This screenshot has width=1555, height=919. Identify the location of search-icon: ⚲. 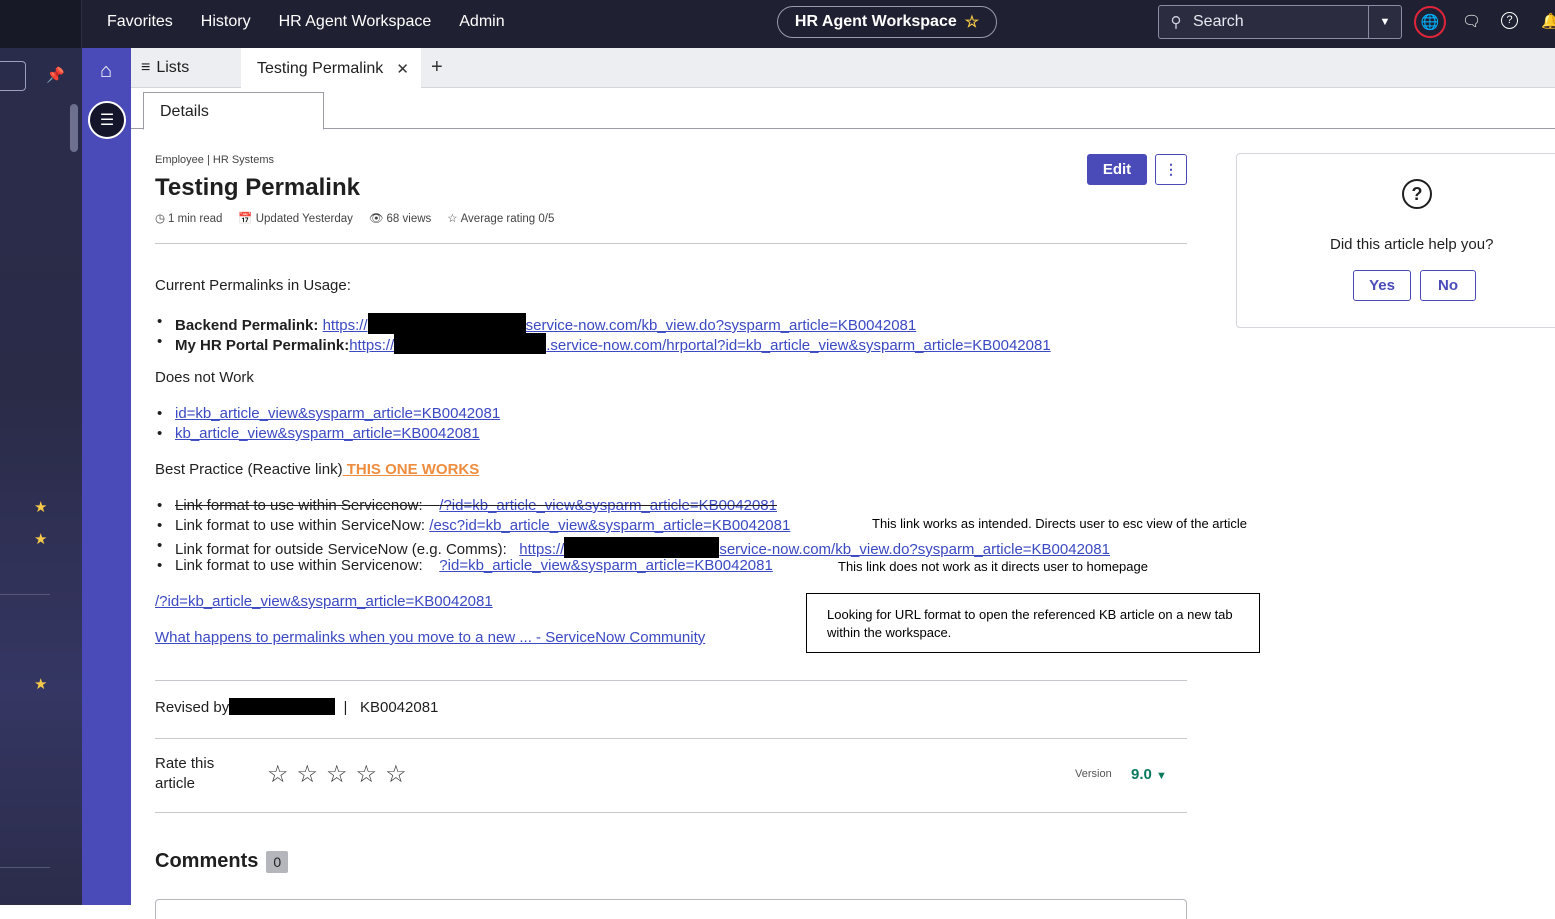
(1176, 22).